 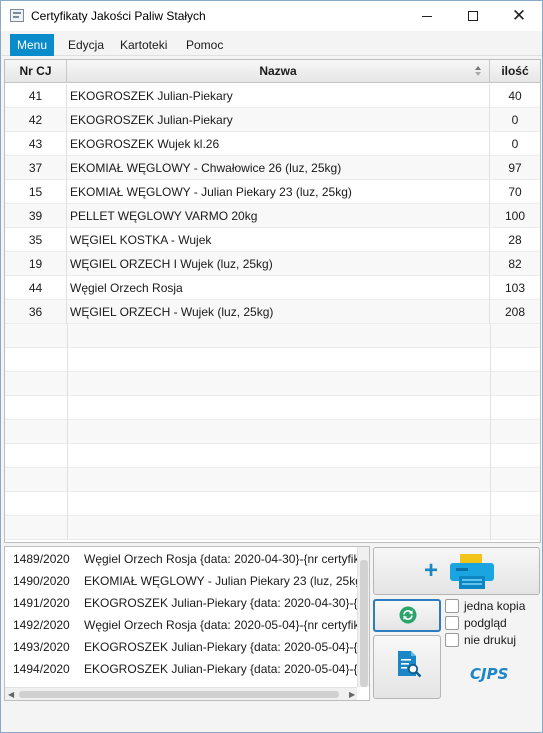 I want to click on preview-checkbox: podgląd, so click(x=476, y=623).